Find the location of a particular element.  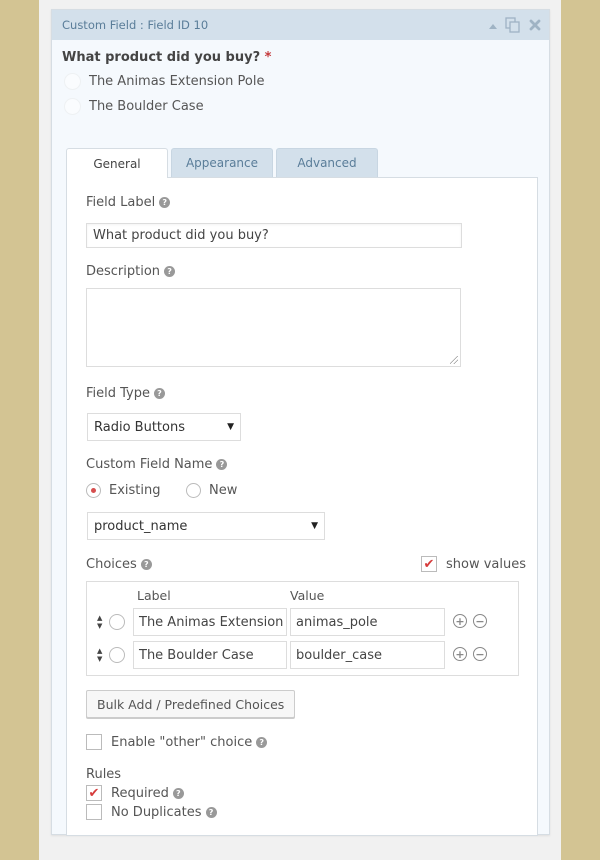

field-type-label: Field Type ? is located at coordinates (125, 393).